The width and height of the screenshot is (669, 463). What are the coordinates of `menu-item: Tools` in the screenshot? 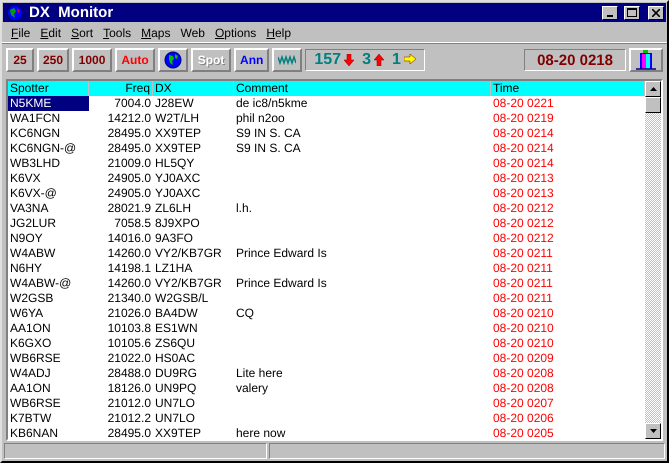 It's located at (117, 33).